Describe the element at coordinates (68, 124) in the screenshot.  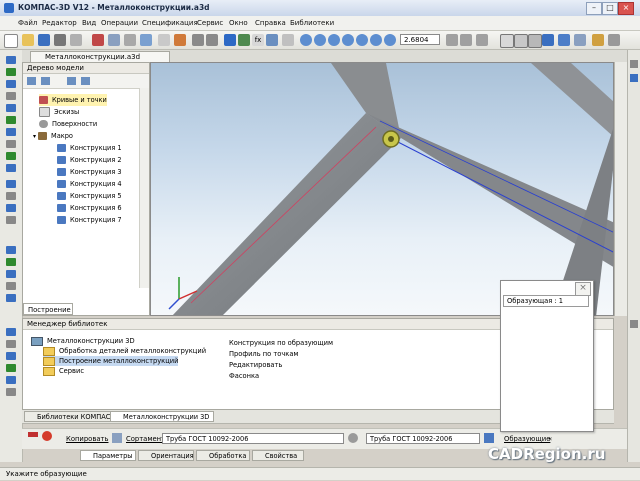
I see `tree-item-surfaces: Поверхности` at that location.